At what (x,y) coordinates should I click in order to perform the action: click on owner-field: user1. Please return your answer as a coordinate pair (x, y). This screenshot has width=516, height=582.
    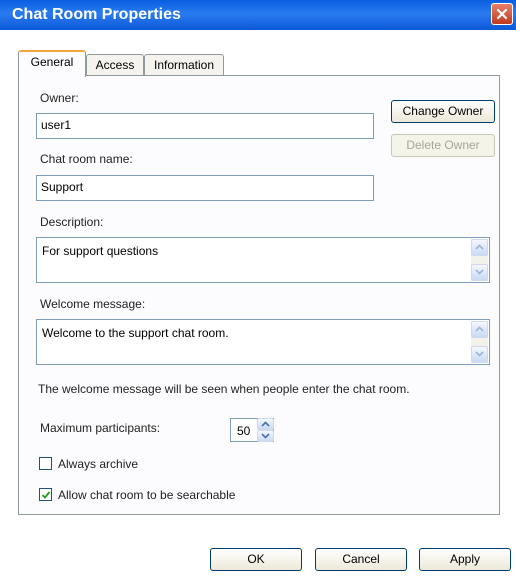
    Looking at the image, I should click on (205, 126).